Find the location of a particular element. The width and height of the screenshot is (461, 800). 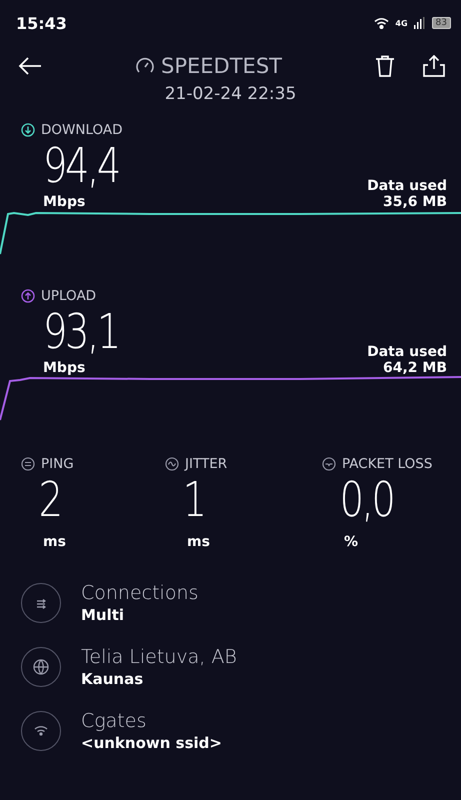

share-button is located at coordinates (434, 66).